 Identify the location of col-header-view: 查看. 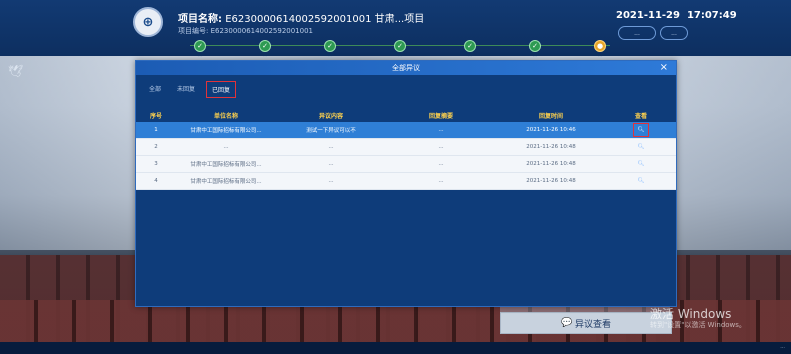
(640, 116).